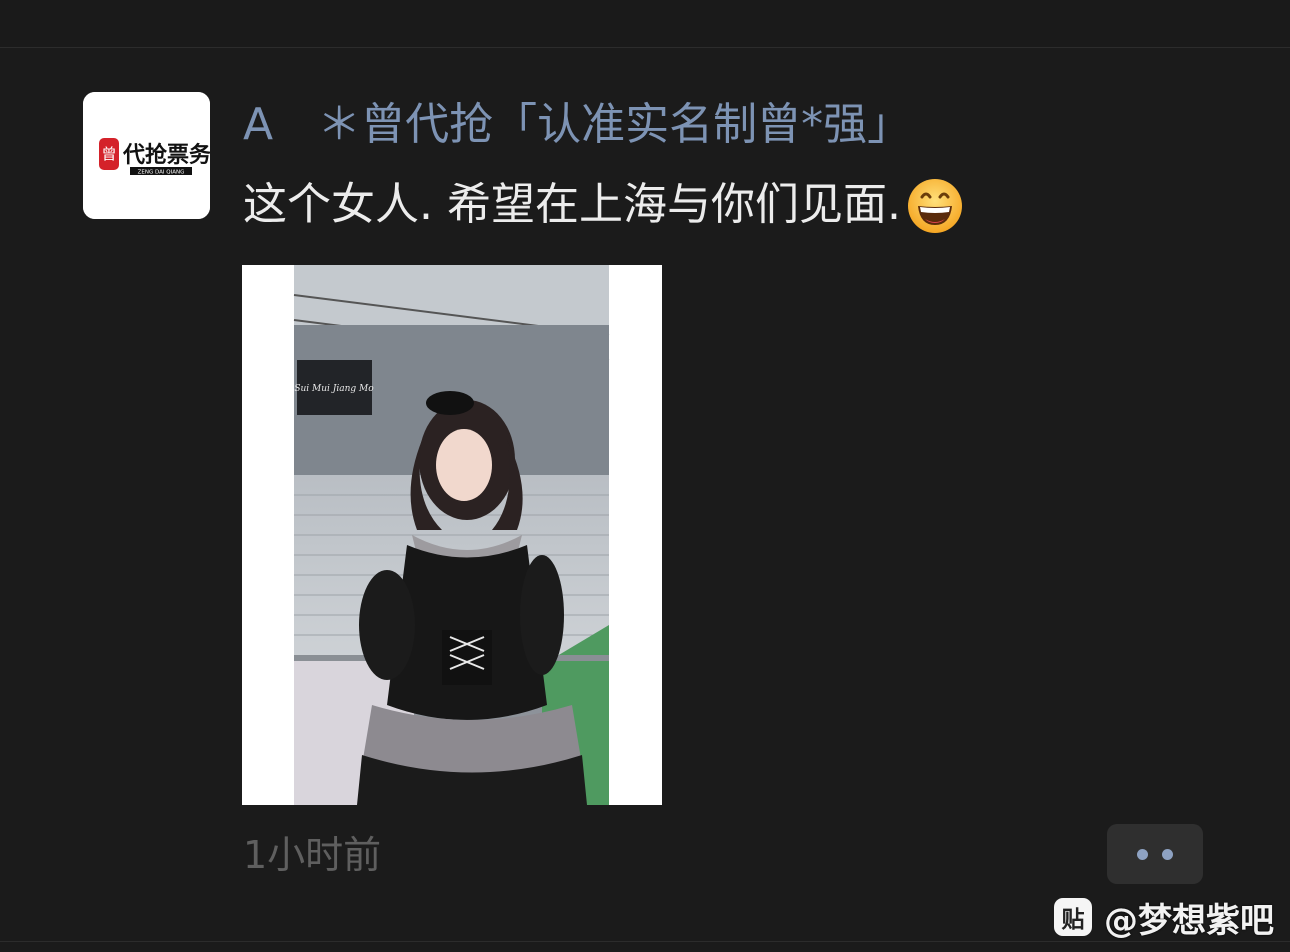 This screenshot has height=952, width=1290. Describe the element at coordinates (166, 155) in the screenshot. I see `logo-text: 代抢票务` at that location.